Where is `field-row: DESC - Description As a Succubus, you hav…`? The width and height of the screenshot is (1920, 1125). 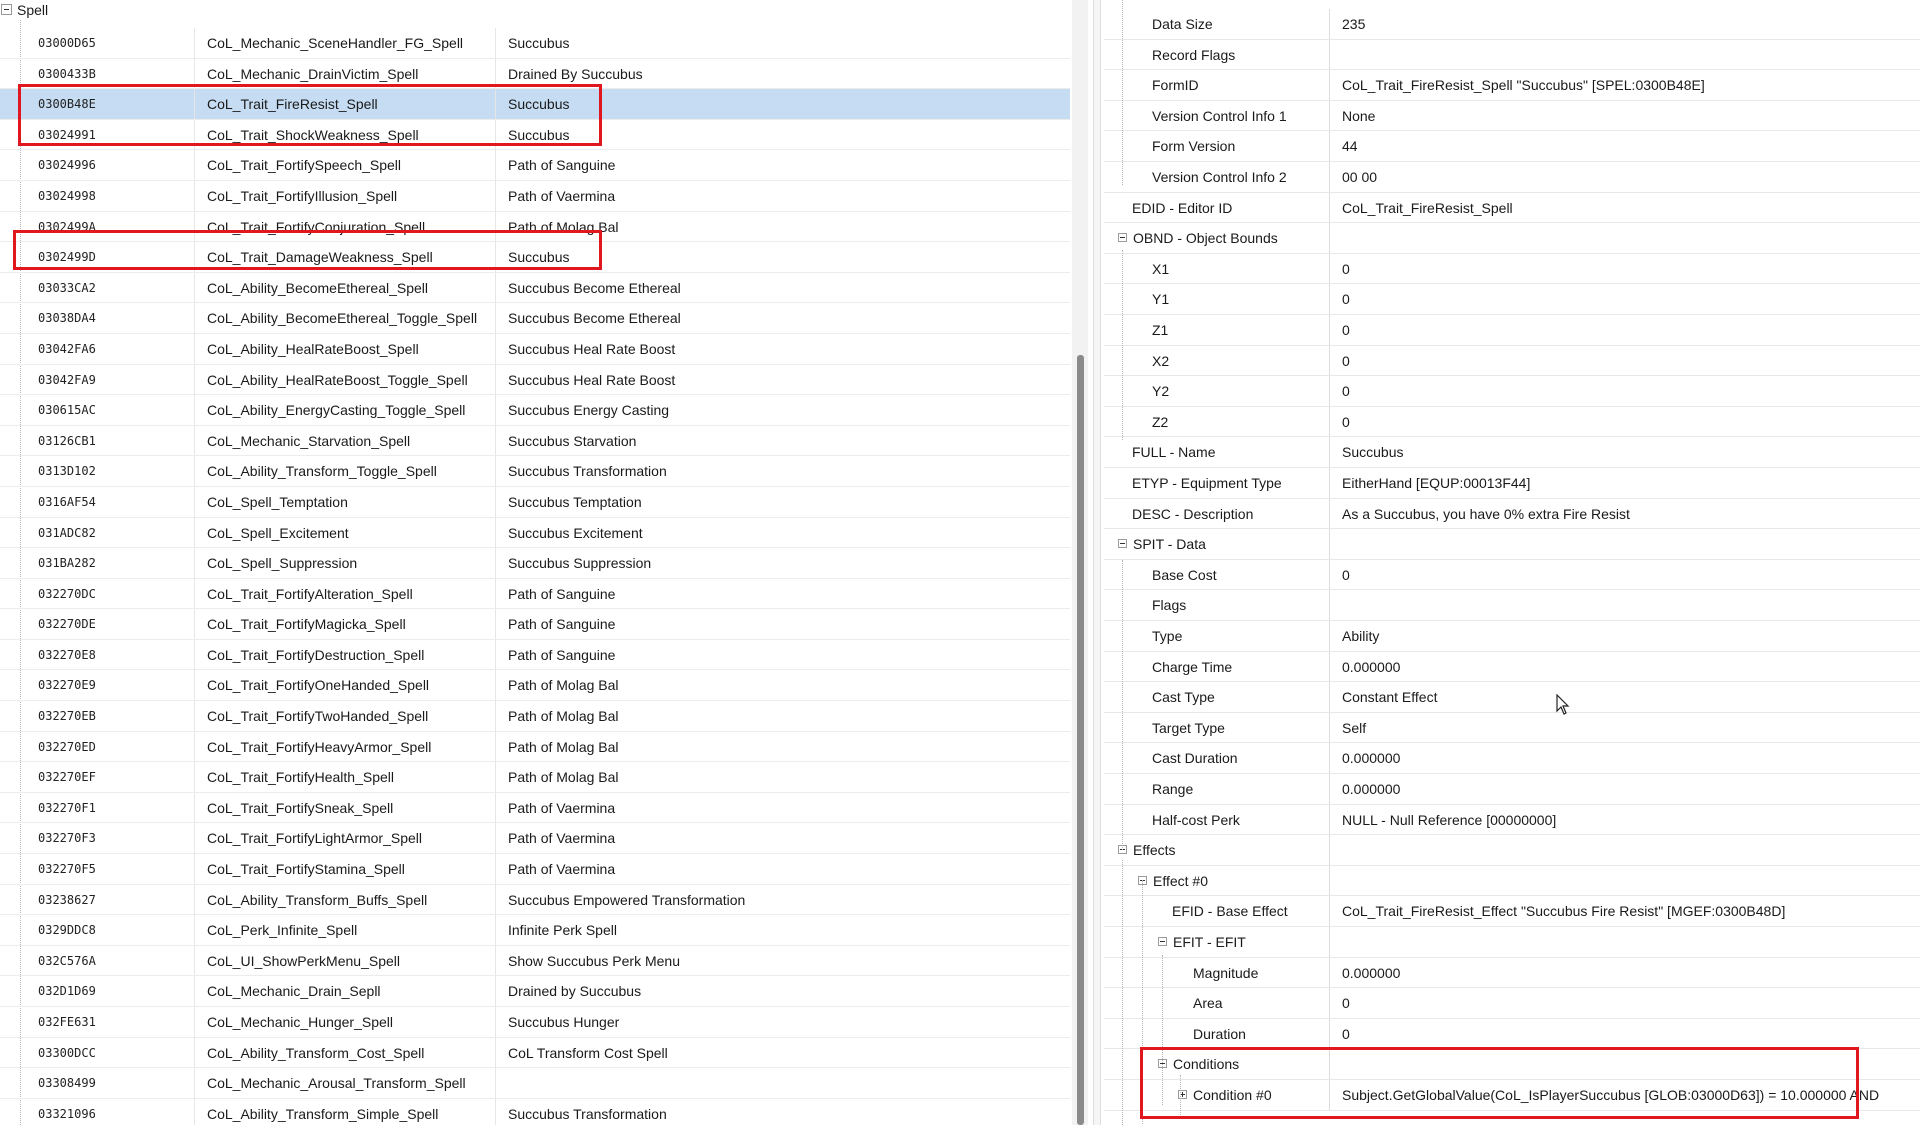
field-row: DESC - Description As a Succubus, you hav… is located at coordinates (1512, 514).